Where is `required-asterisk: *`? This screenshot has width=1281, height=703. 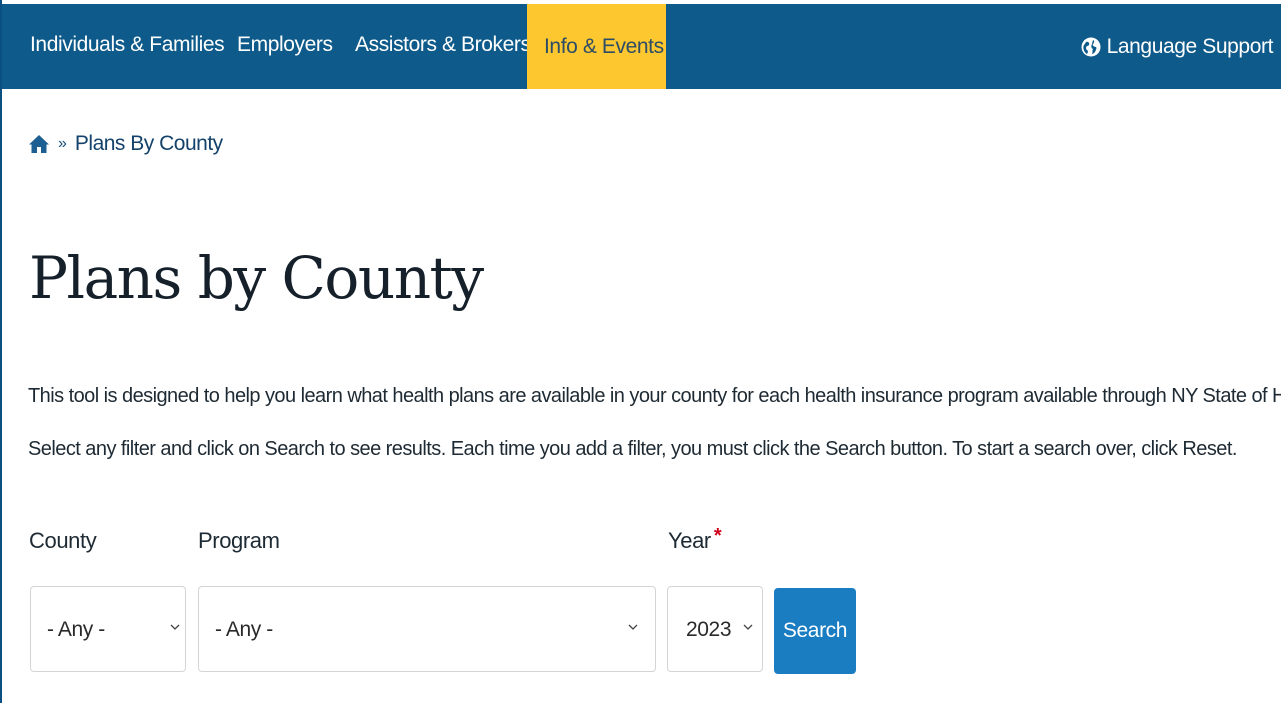
required-asterisk: * is located at coordinates (717, 536).